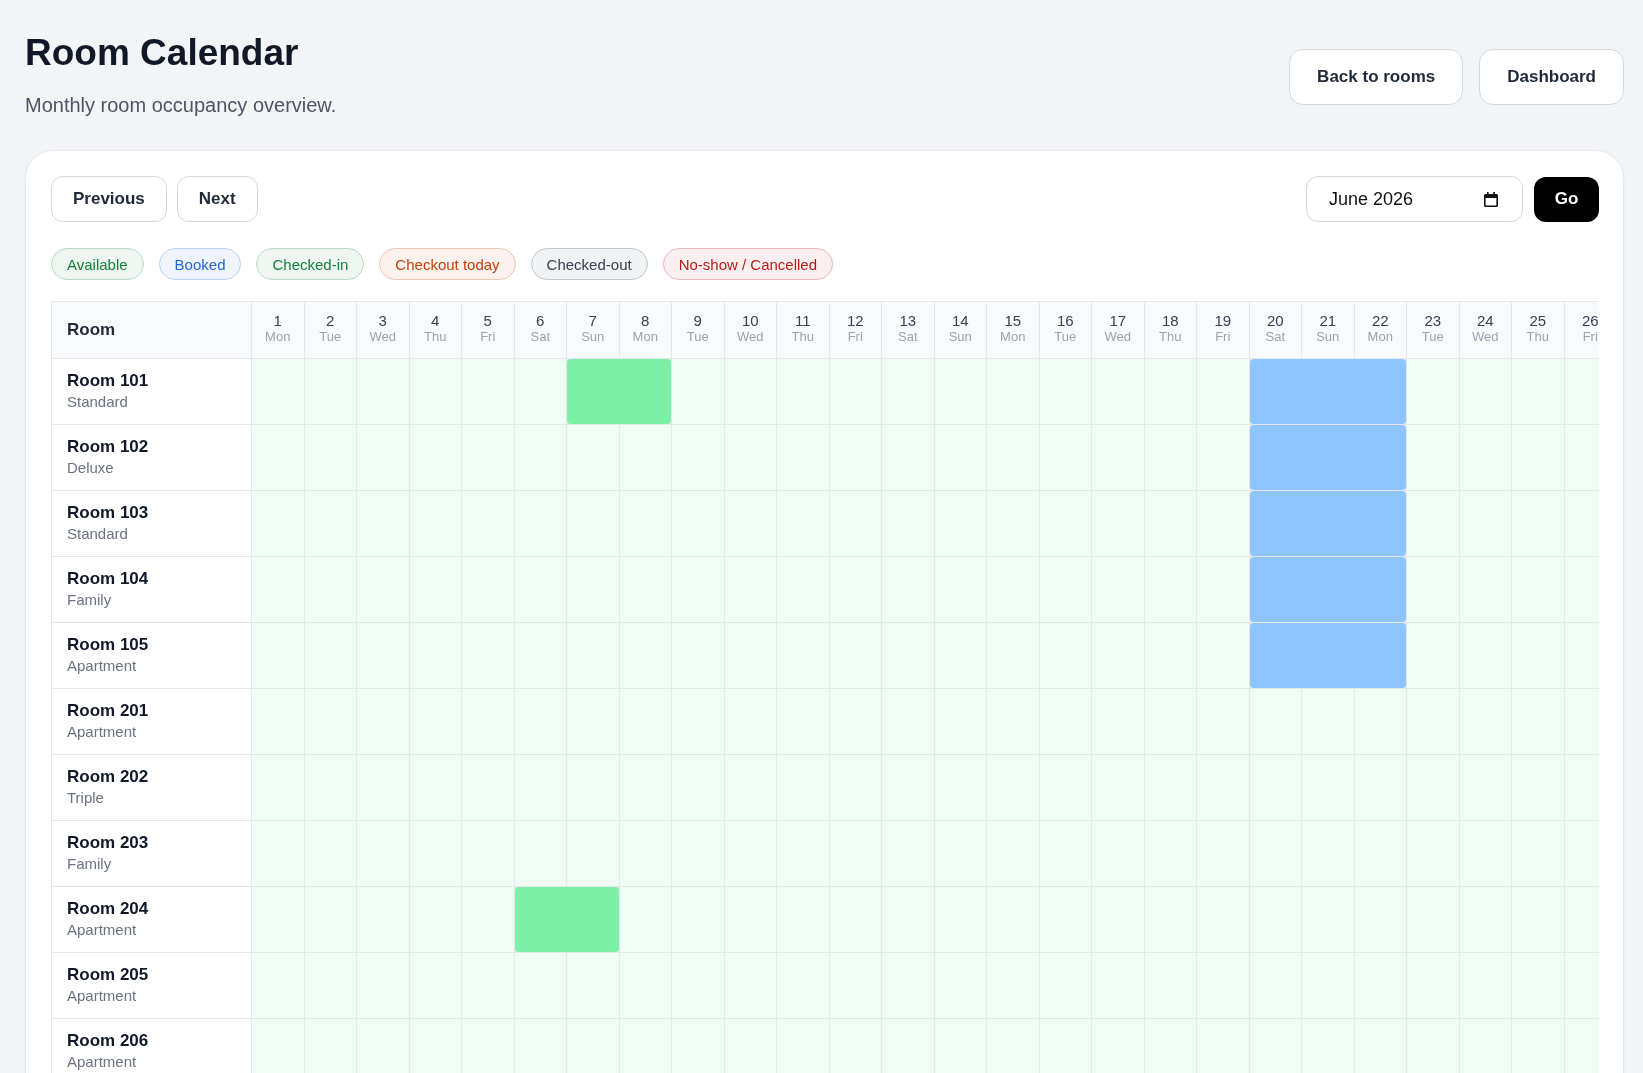 The height and width of the screenshot is (1073, 1643). What do you see at coordinates (91, 467) in the screenshot?
I see `room-type: Deluxe` at bounding box center [91, 467].